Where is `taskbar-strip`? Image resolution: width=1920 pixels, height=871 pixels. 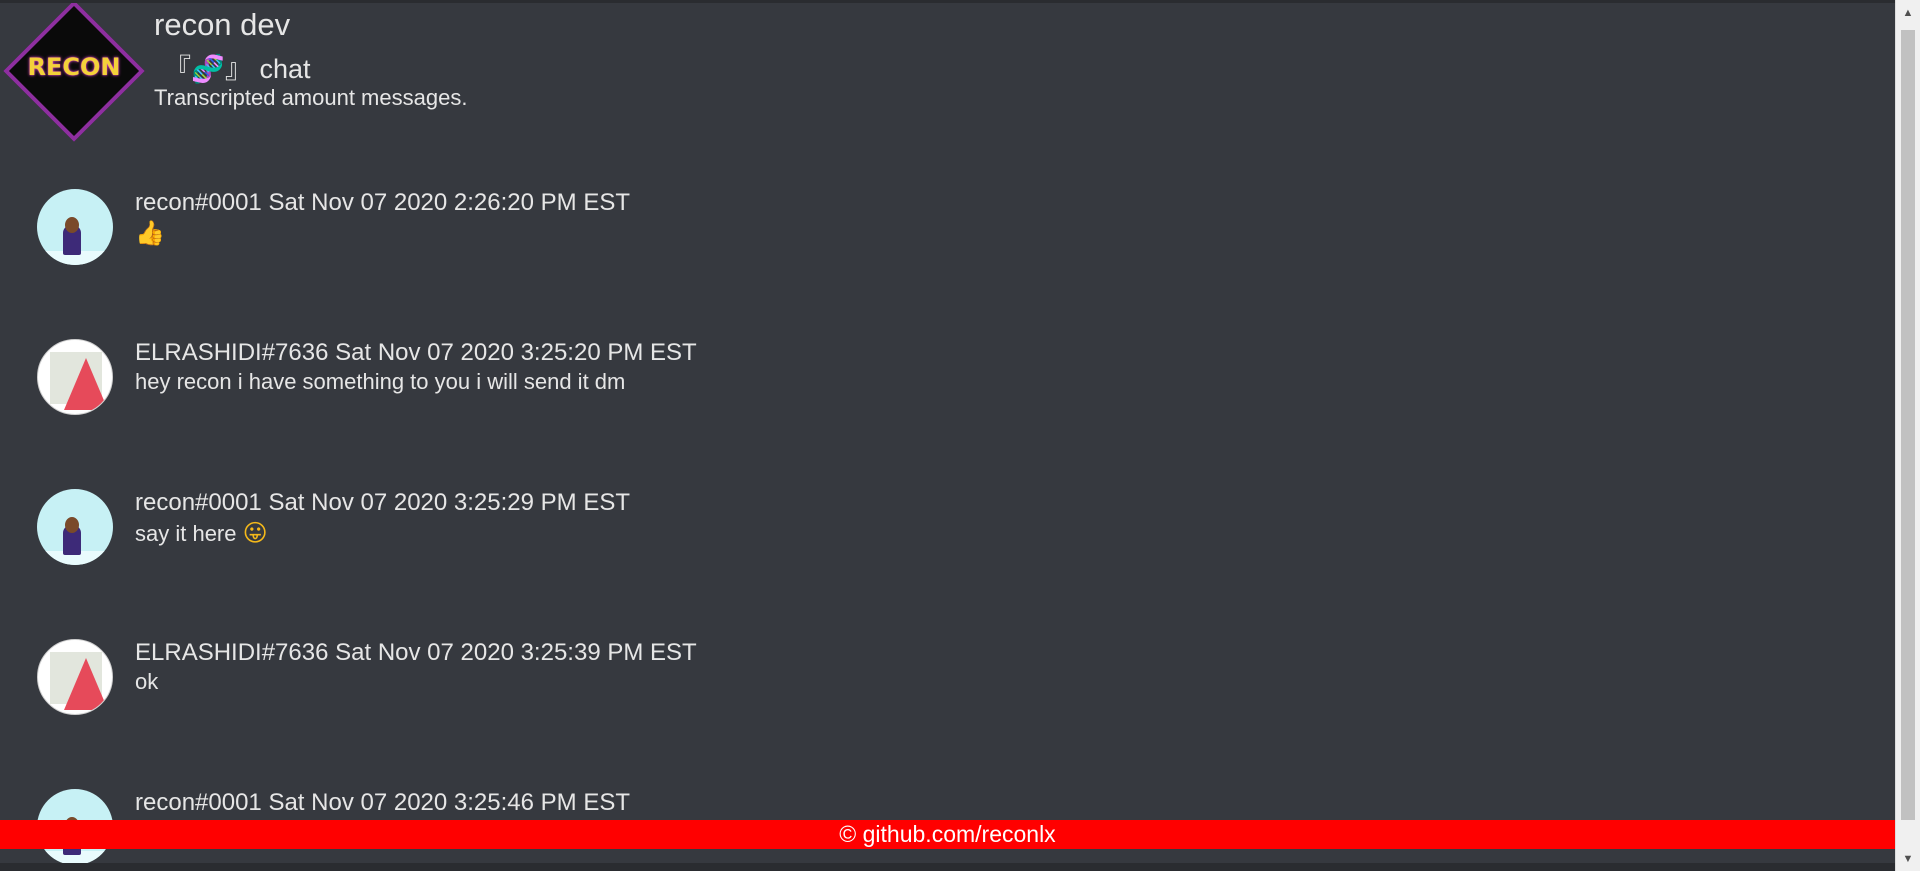 taskbar-strip is located at coordinates (947, 867).